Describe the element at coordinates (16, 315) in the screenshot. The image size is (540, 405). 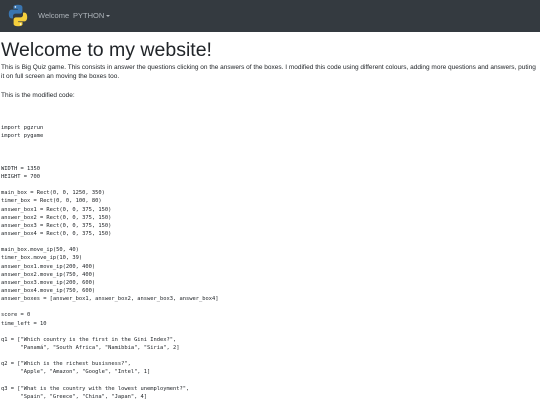
I see `code-line: score = 0` at that location.